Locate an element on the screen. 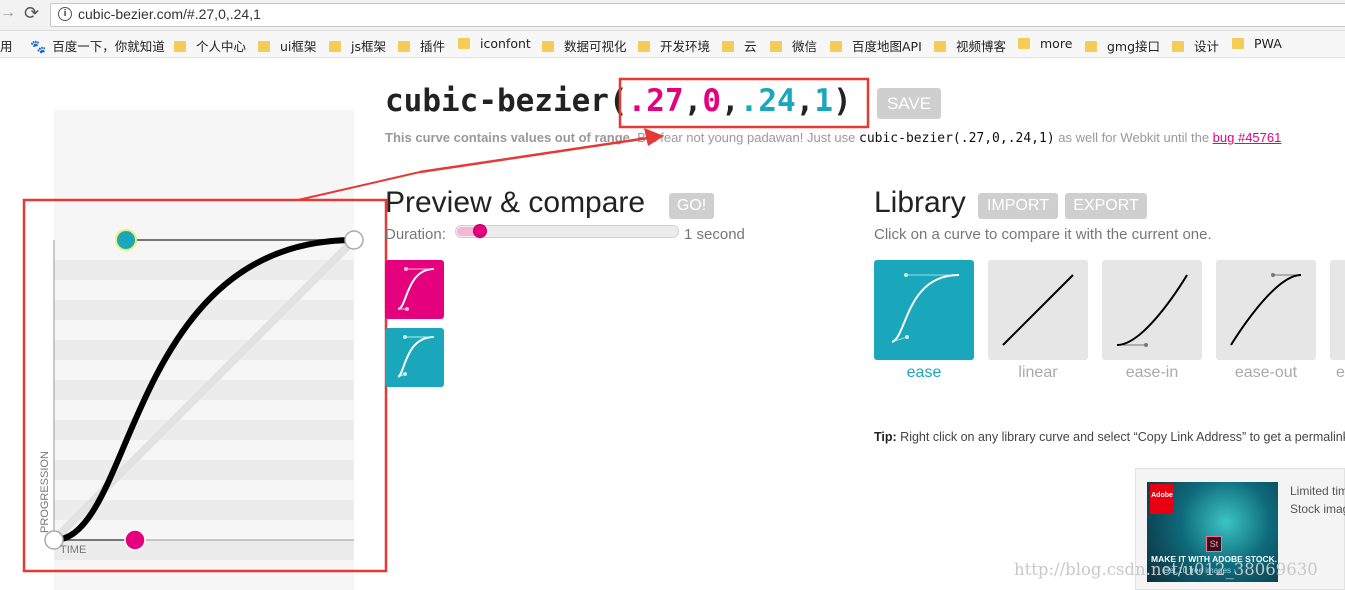 This screenshot has height=590, width=1345. library-card-ease-out is located at coordinates (1266, 310).